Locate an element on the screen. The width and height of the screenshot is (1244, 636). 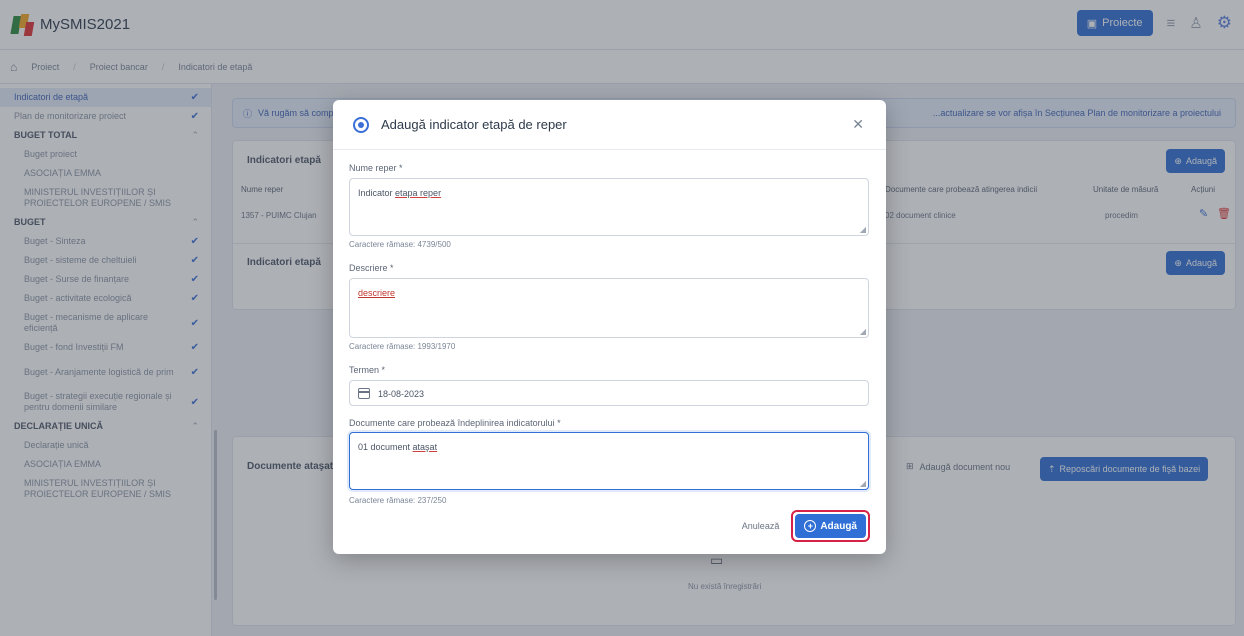
documents-char-counter: Caractere rămase: 237/250 is located at coordinates (398, 500).